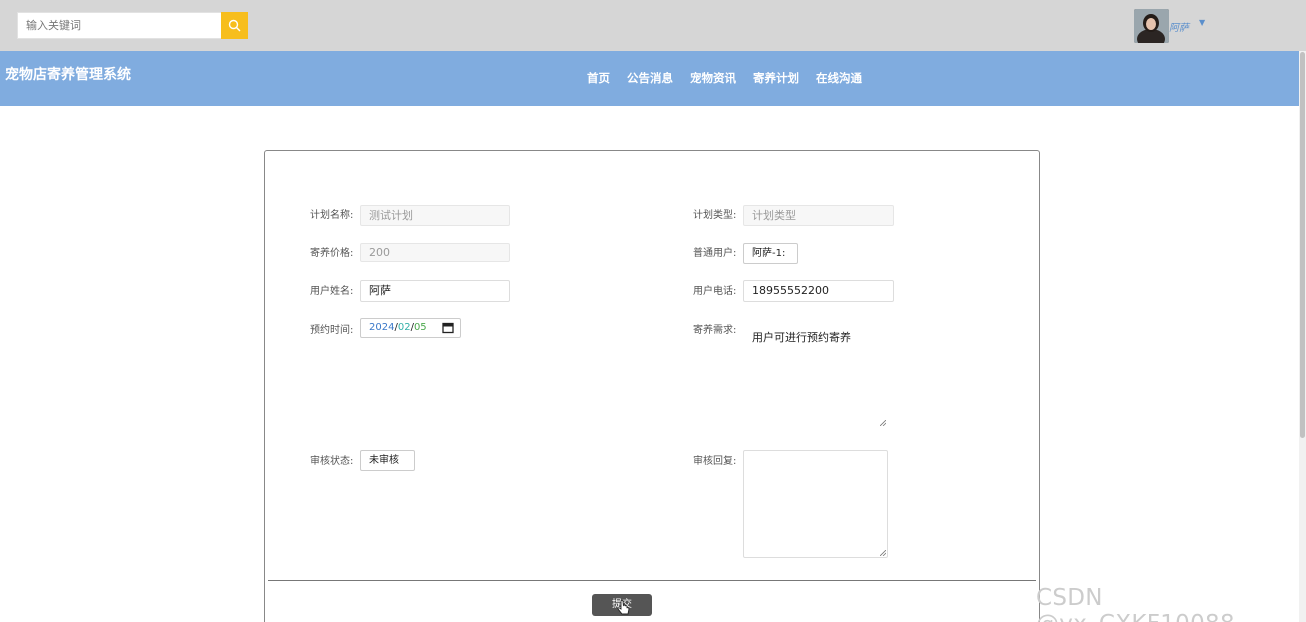  What do you see at coordinates (770, 253) in the screenshot?
I see `user-account-select: 阿萨-1:` at bounding box center [770, 253].